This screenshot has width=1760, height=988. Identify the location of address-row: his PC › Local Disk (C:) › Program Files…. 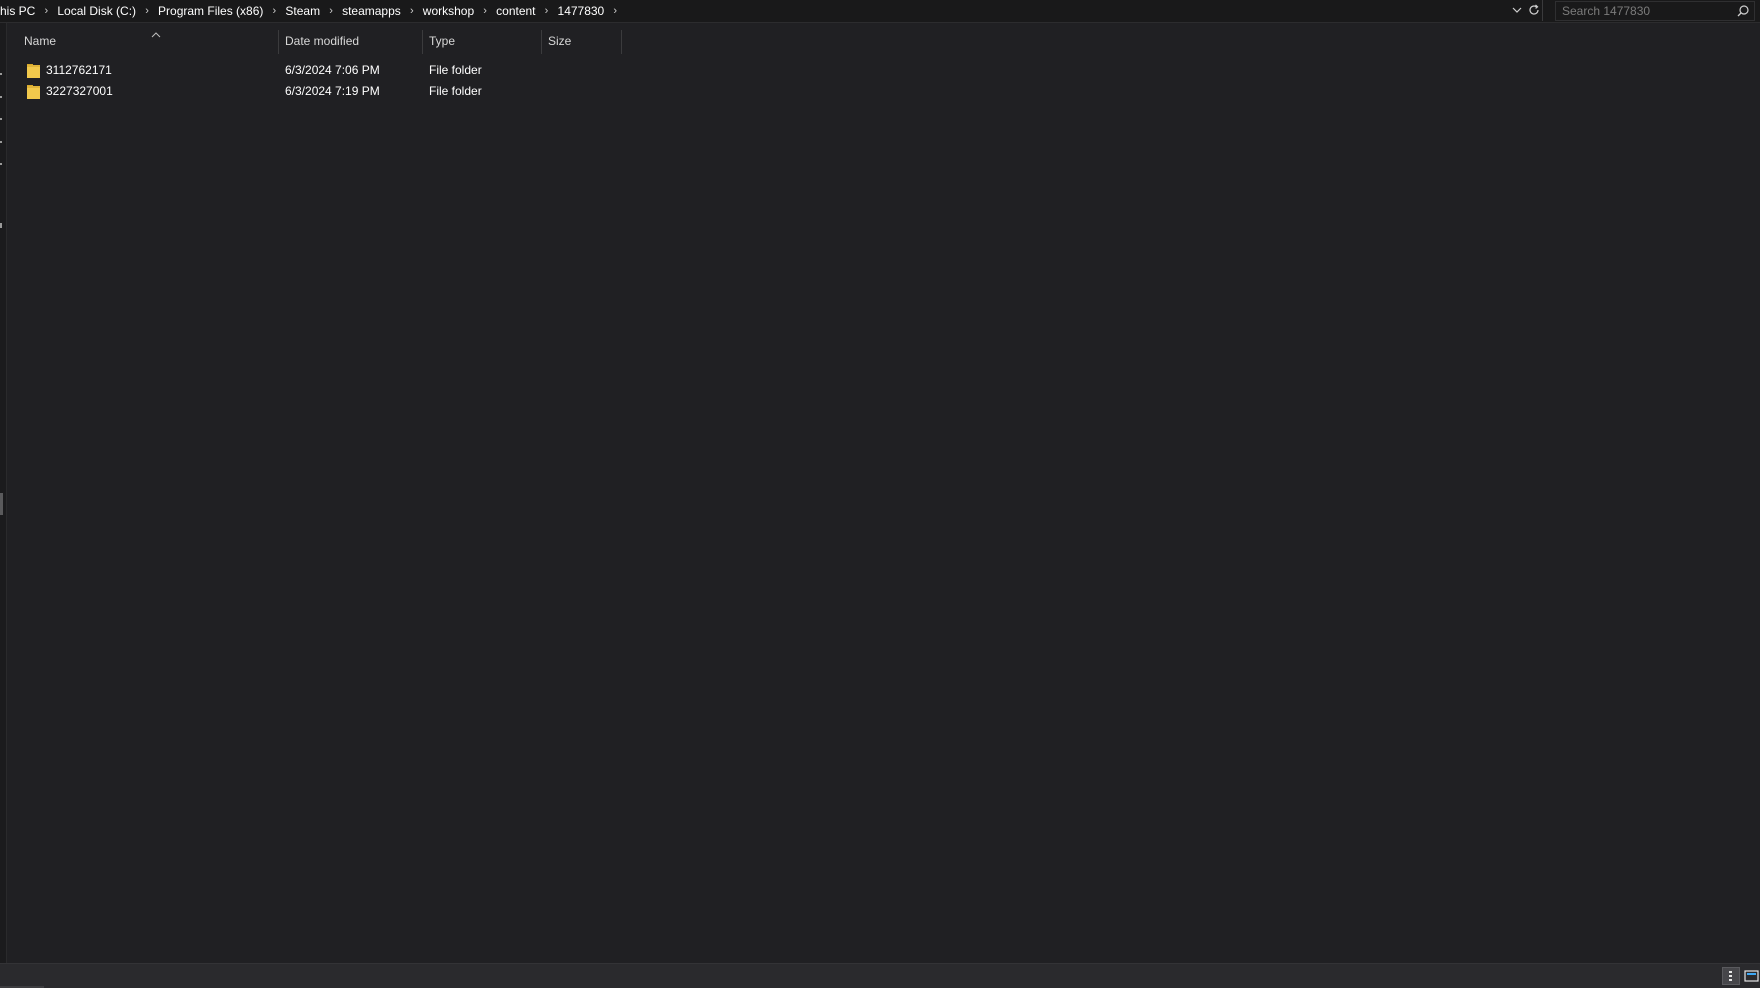
(880, 11).